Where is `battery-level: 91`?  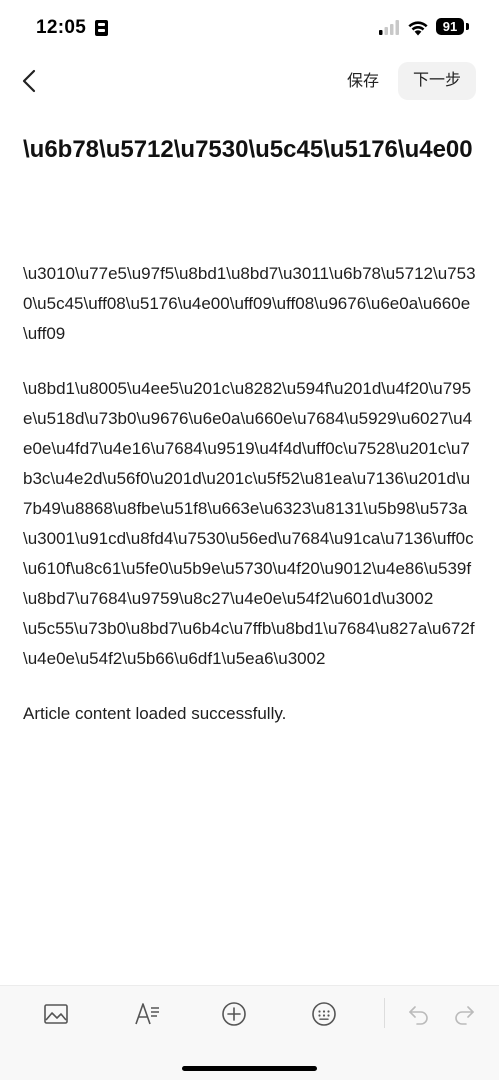 battery-level: 91 is located at coordinates (450, 26).